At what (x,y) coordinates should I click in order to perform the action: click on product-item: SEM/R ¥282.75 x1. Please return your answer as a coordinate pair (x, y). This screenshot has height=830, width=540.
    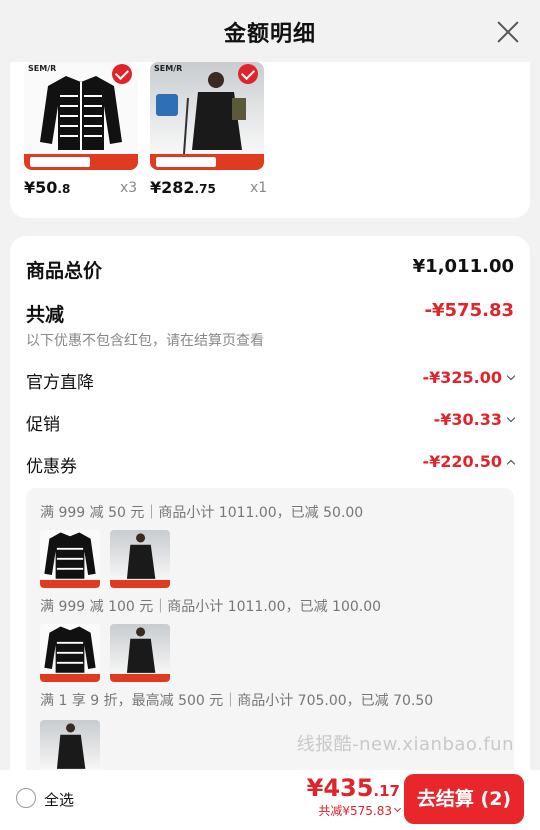
    Looking at the image, I should click on (208, 129).